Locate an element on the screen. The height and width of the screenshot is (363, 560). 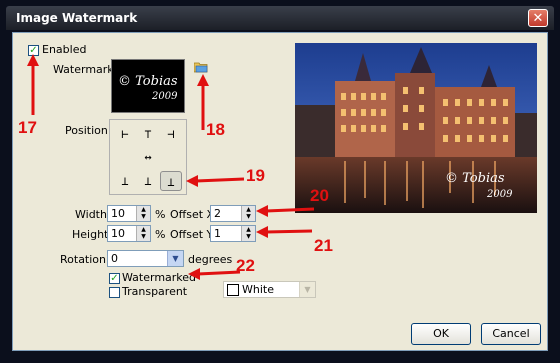
preview-watermark-year: 2009 is located at coordinates (500, 194).